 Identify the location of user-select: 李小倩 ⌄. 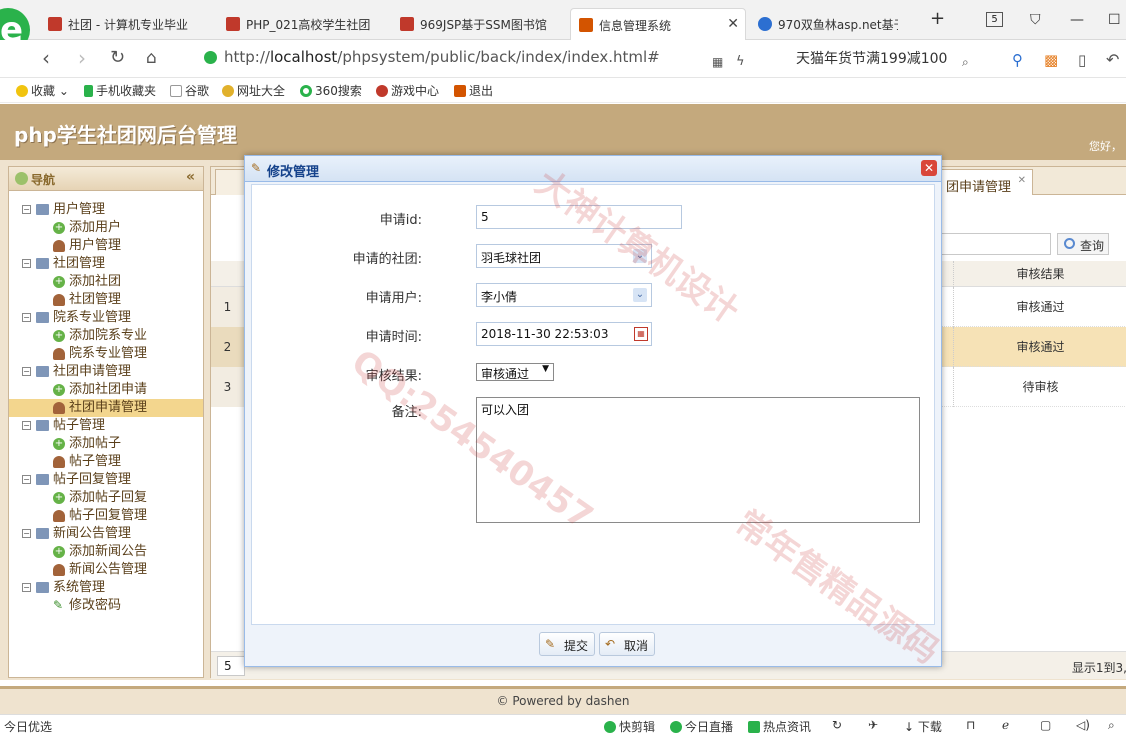
(564, 295).